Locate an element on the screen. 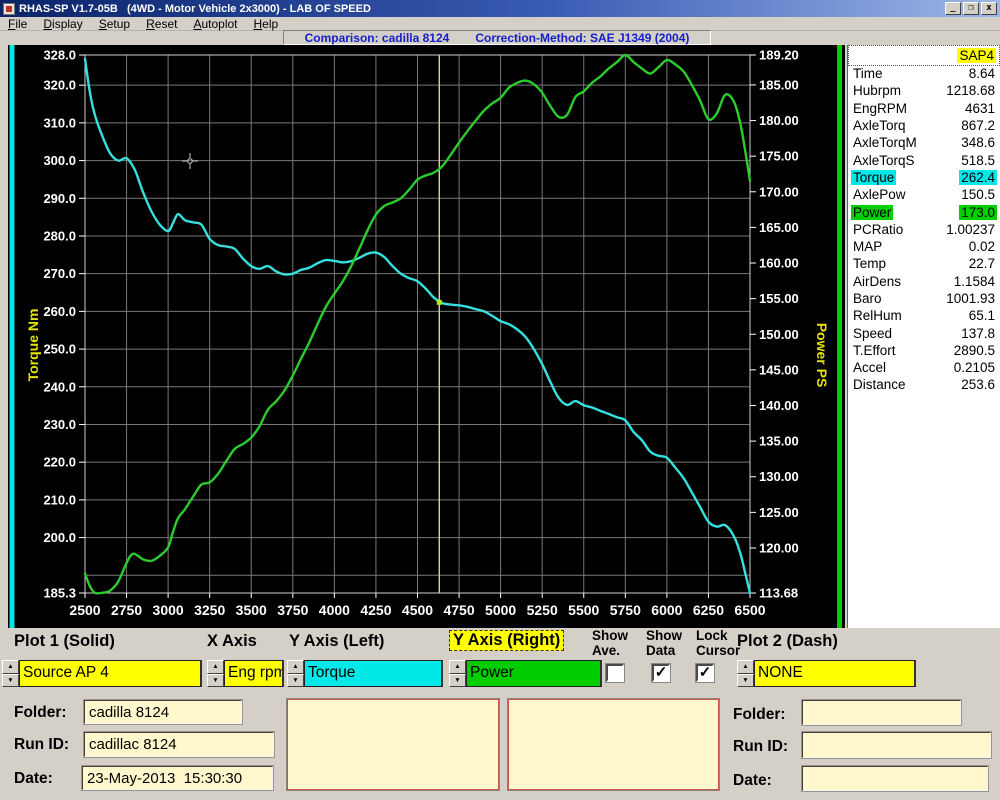 This screenshot has height=800, width=1000. app-icon is located at coordinates (9, 8).